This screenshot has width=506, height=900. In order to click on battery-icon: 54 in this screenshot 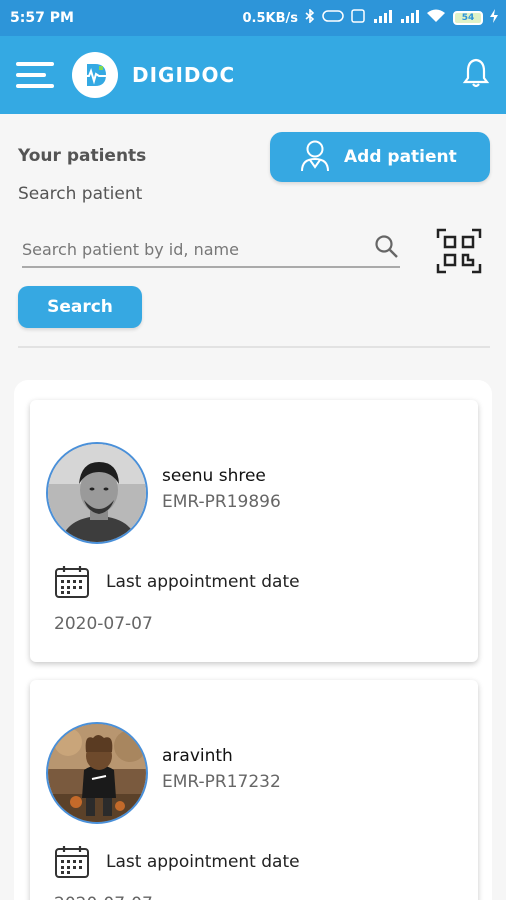, I will do `click(468, 18)`.